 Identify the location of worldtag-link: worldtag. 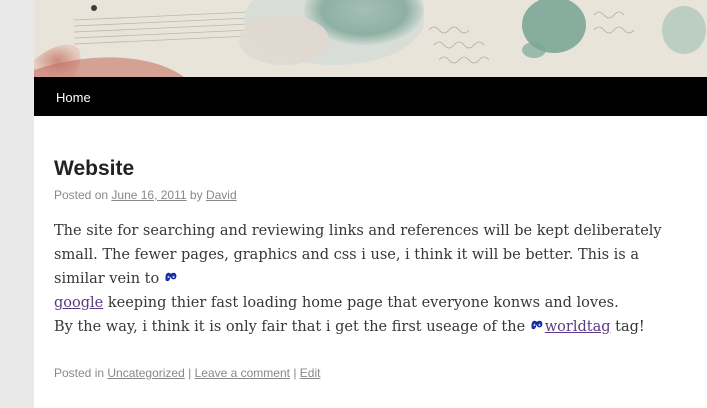
(578, 327).